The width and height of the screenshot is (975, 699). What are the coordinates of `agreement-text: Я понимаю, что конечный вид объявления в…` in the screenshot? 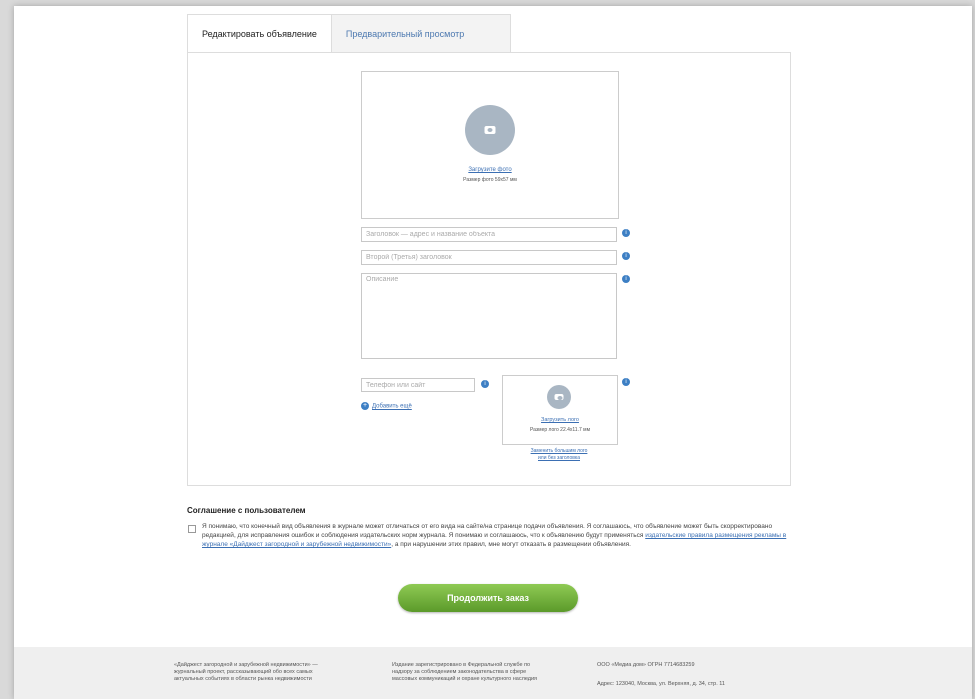 It's located at (500, 535).